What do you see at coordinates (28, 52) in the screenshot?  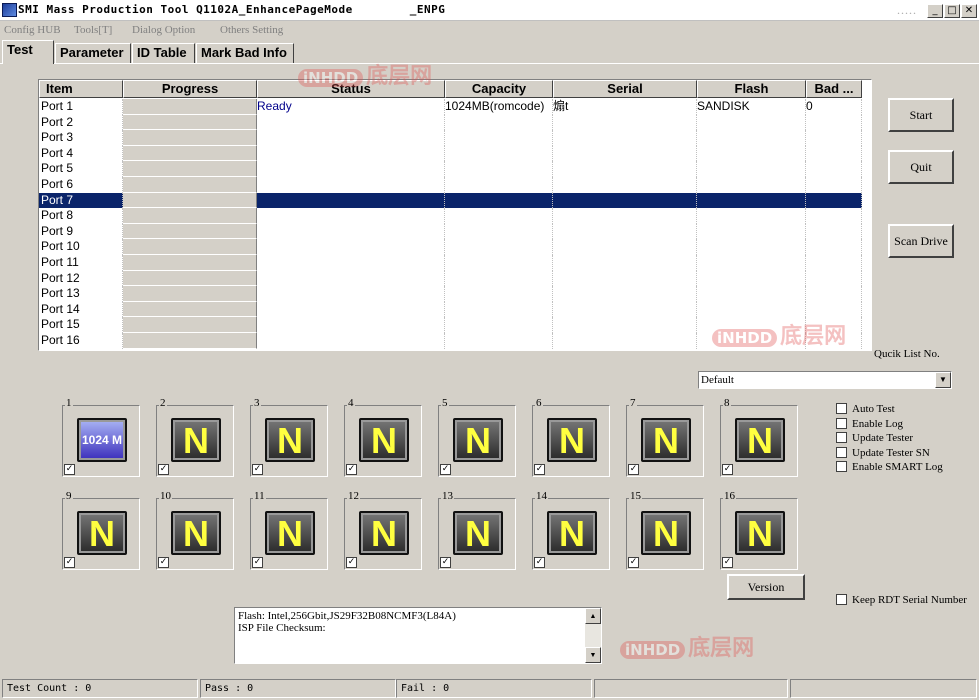 I see `tab-test: Test` at bounding box center [28, 52].